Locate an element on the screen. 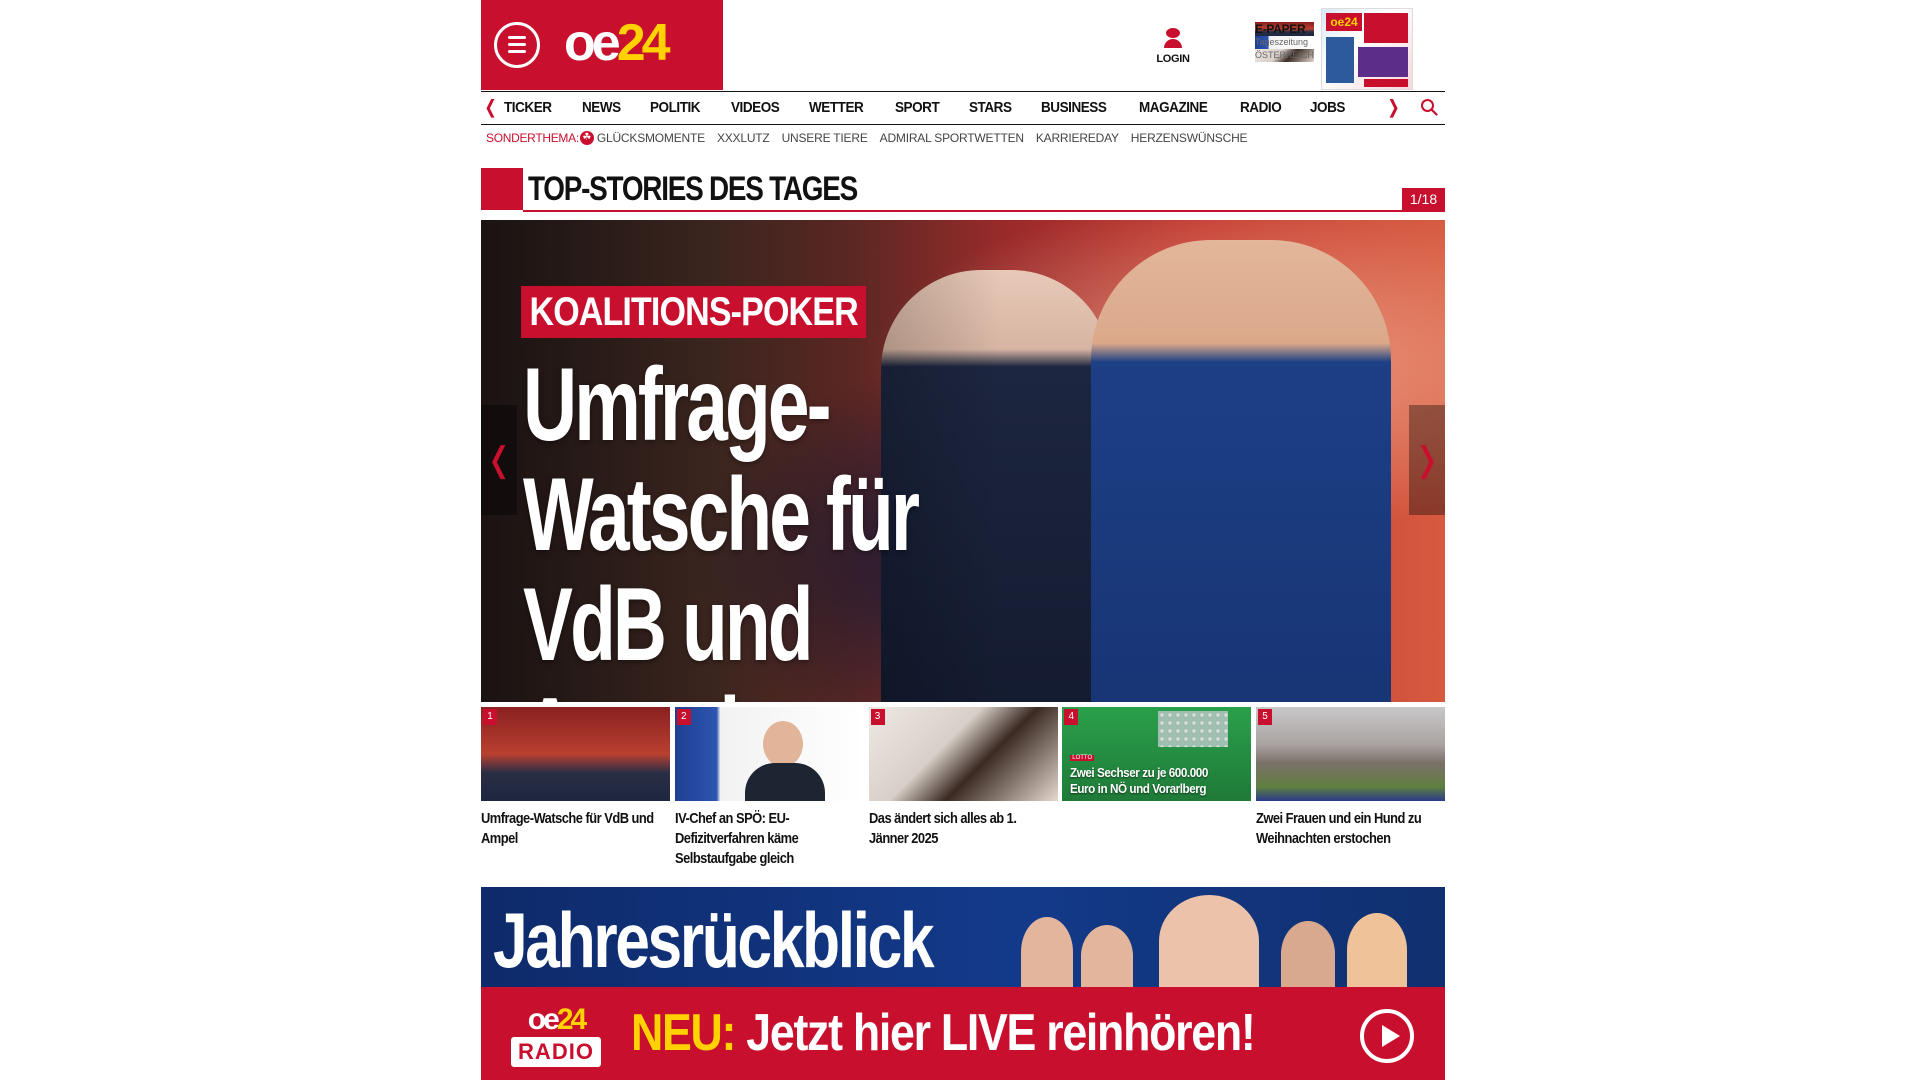  special-topic-link: UNSERE TIERE is located at coordinates (825, 138).